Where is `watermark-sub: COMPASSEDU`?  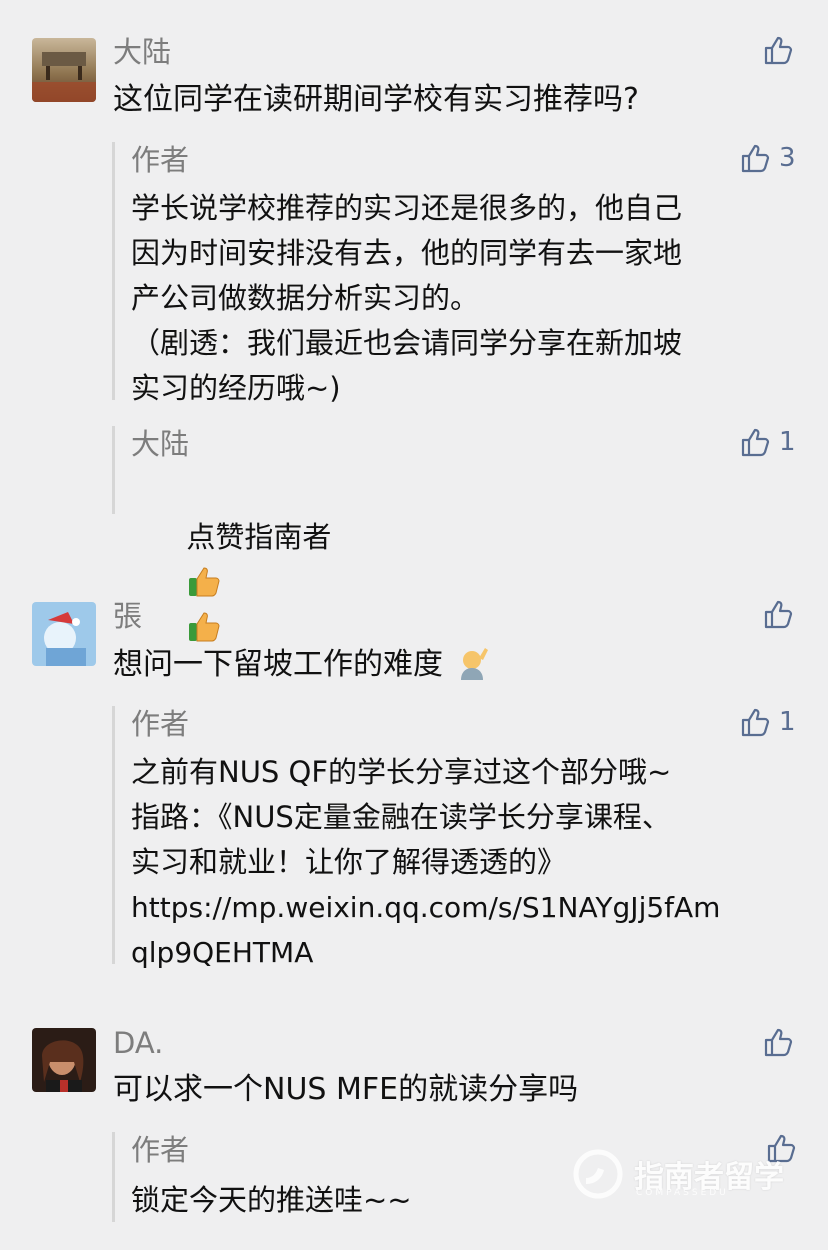 watermark-sub: COMPASSEDU is located at coordinates (682, 1193).